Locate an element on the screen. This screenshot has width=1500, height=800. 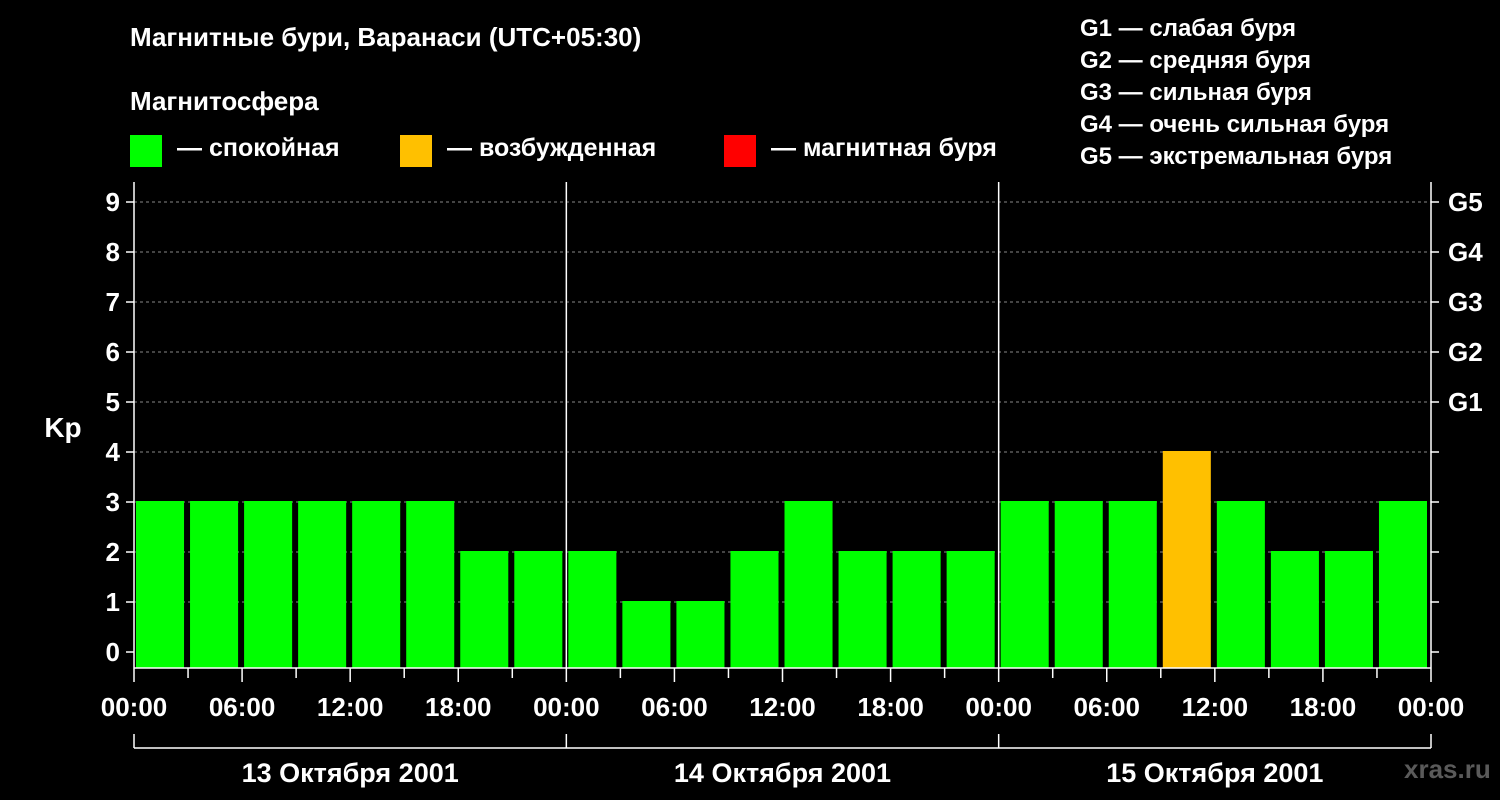
watermark: xras.ru is located at coordinates (1447, 769).